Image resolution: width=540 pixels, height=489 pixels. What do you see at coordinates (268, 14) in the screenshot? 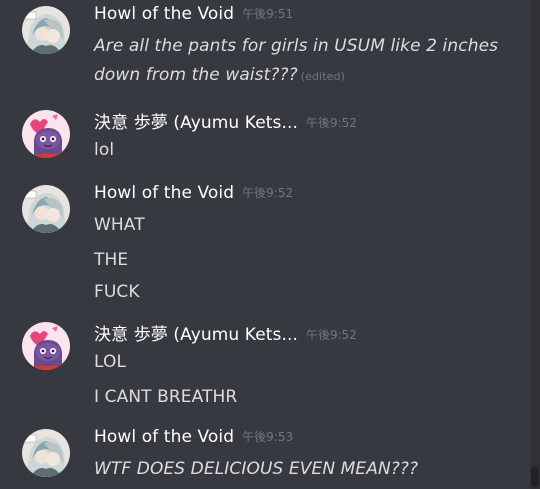
I see `timestamp: 午後9:51` at bounding box center [268, 14].